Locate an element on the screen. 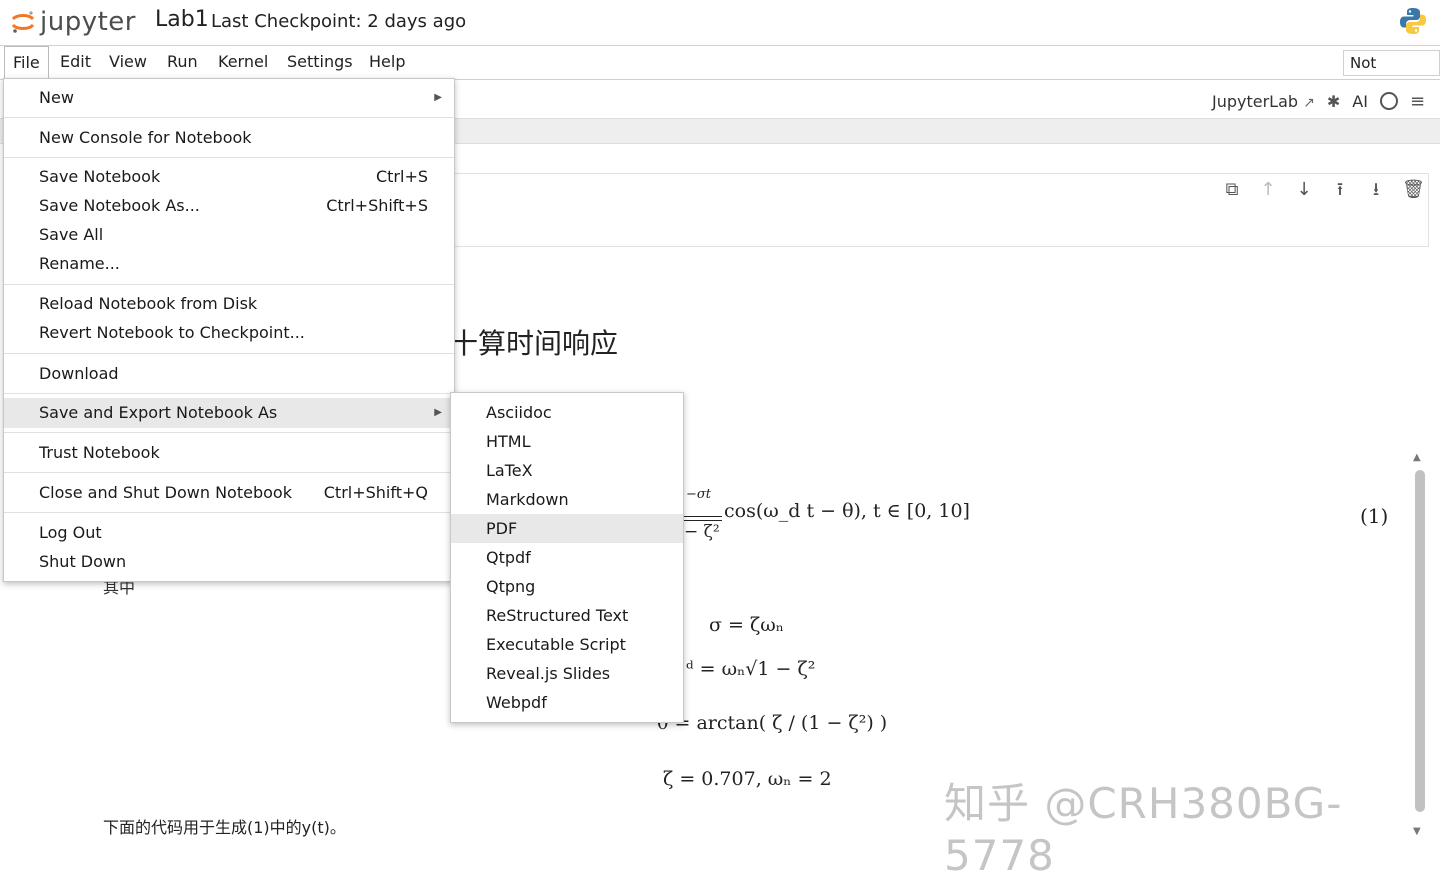 This screenshot has height=880, width=1440. menu-kernel: Kernel is located at coordinates (243, 62).